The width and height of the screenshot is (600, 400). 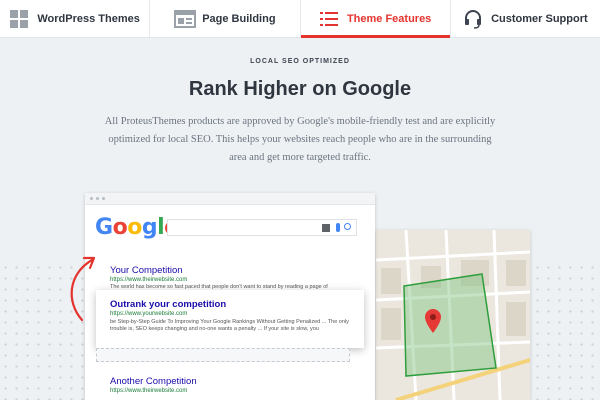 What do you see at coordinates (539, 18) in the screenshot?
I see `tab-label: Customer Support` at bounding box center [539, 18].